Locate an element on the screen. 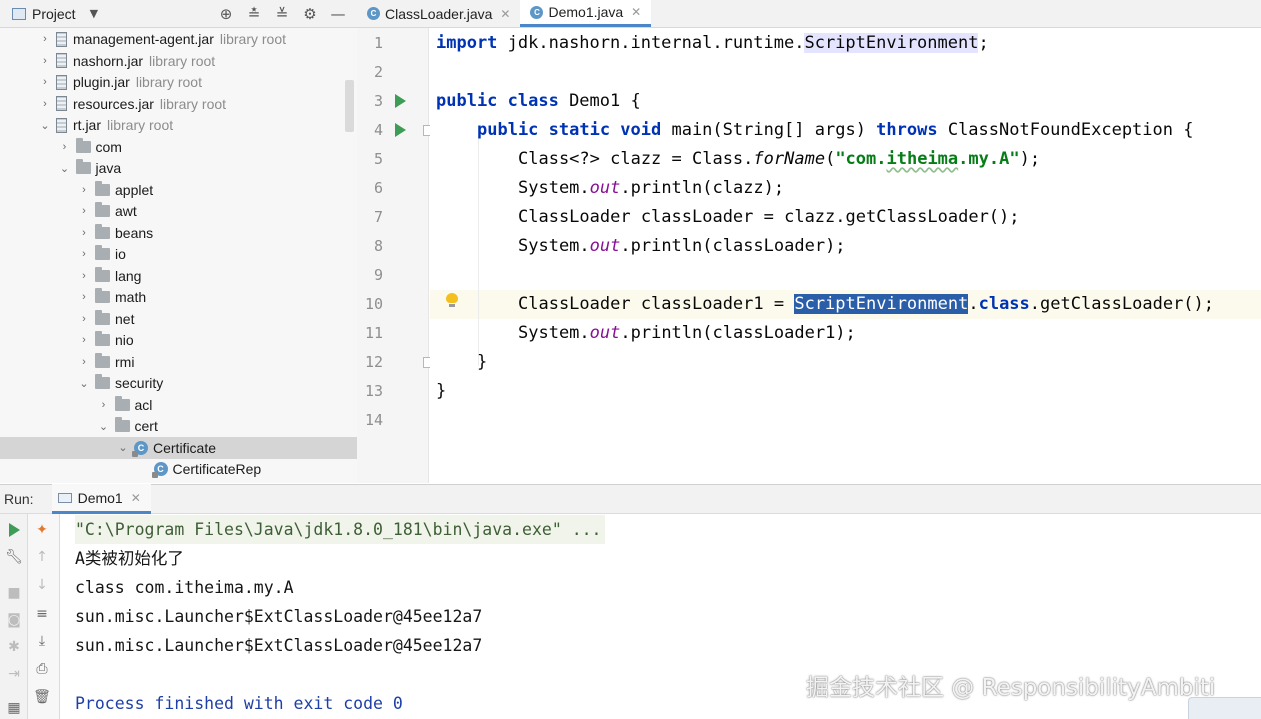 The width and height of the screenshot is (1261, 719). project-view-dropdown-icon: ▼ is located at coordinates (94, 13).